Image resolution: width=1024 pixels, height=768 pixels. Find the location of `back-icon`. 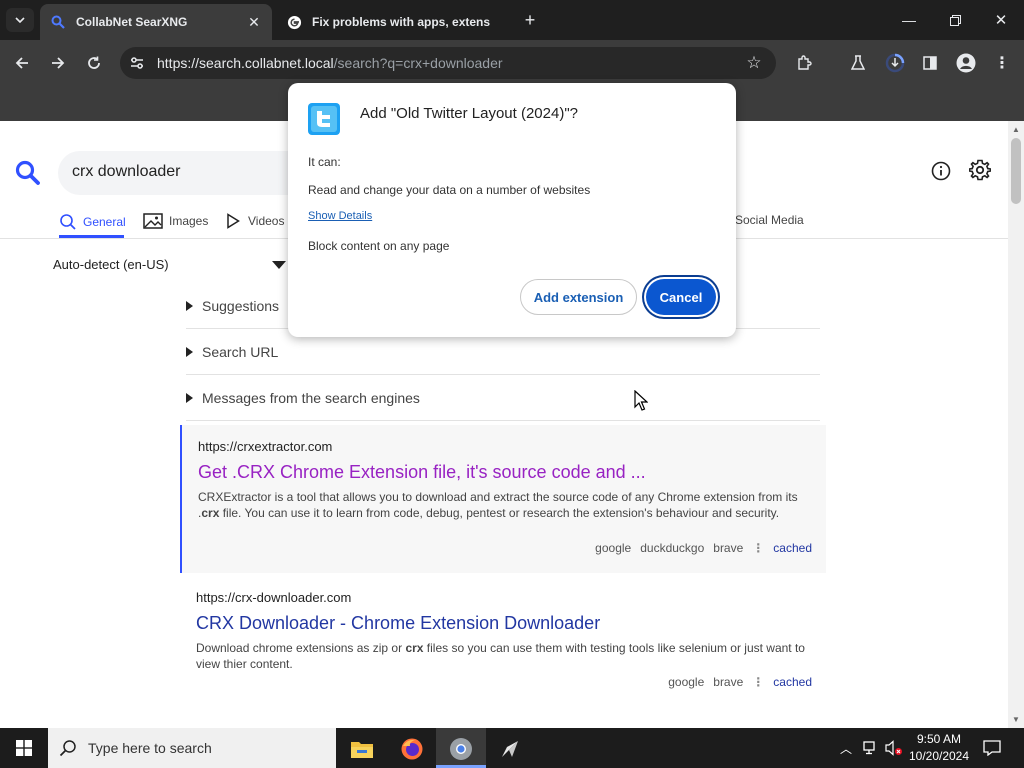

back-icon is located at coordinates (22, 63).